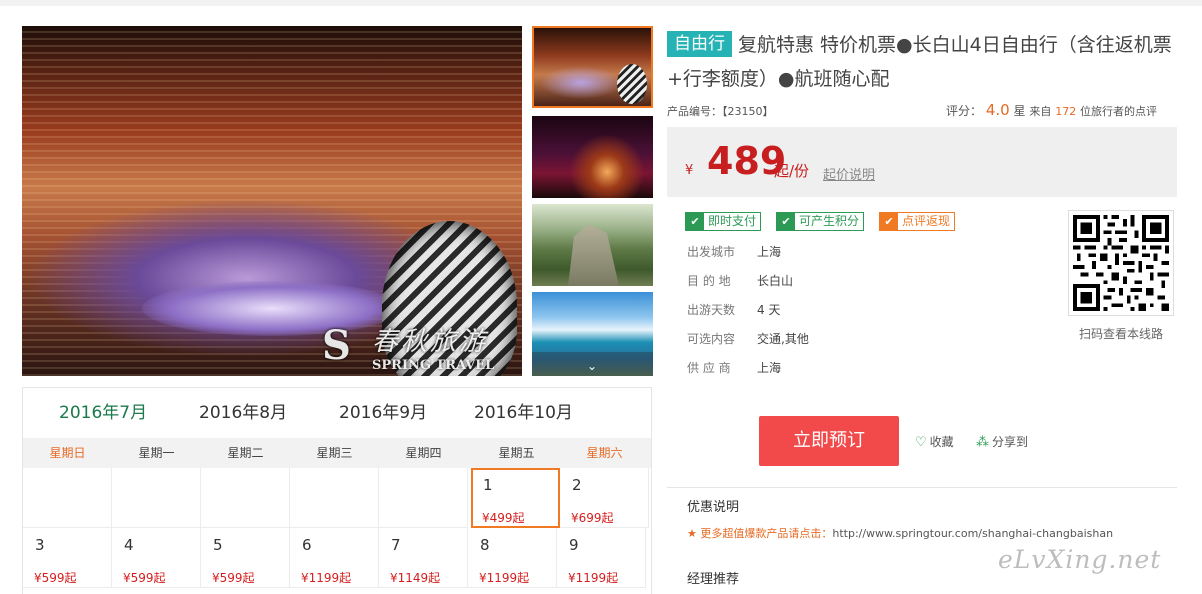 The height and width of the screenshot is (594, 1202). What do you see at coordinates (711, 310) in the screenshot?
I see `info-label: 出游天数` at bounding box center [711, 310].